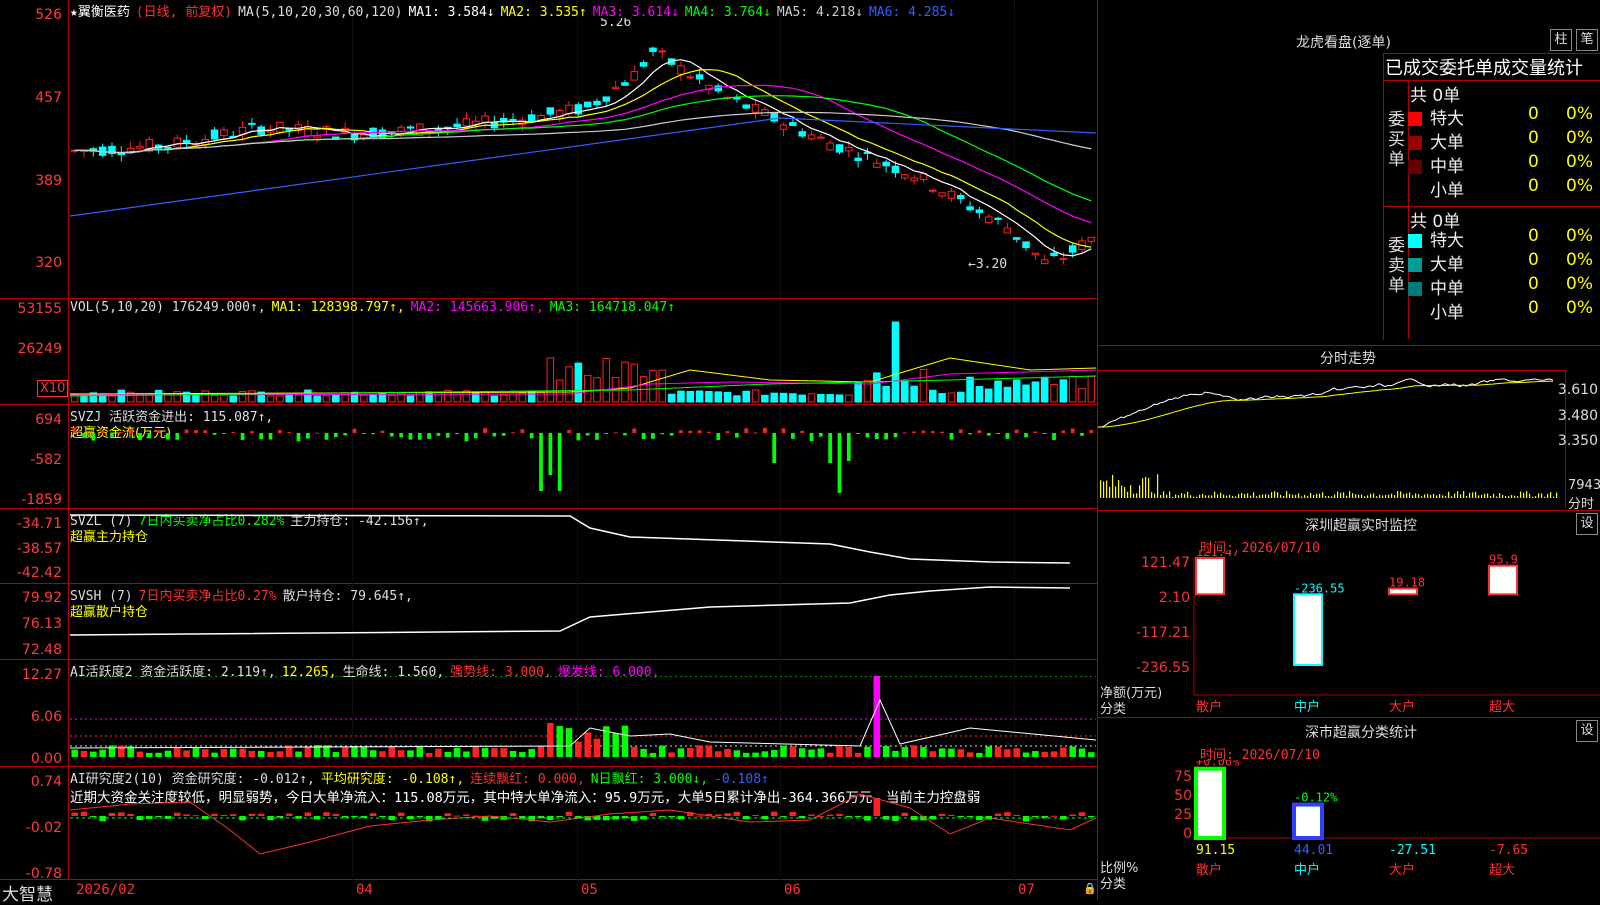 This screenshot has width=1600, height=905. Describe the element at coordinates (1484, 68) in the screenshot. I see `order-stats-title: 已成交委托单成交量统计` at that location.